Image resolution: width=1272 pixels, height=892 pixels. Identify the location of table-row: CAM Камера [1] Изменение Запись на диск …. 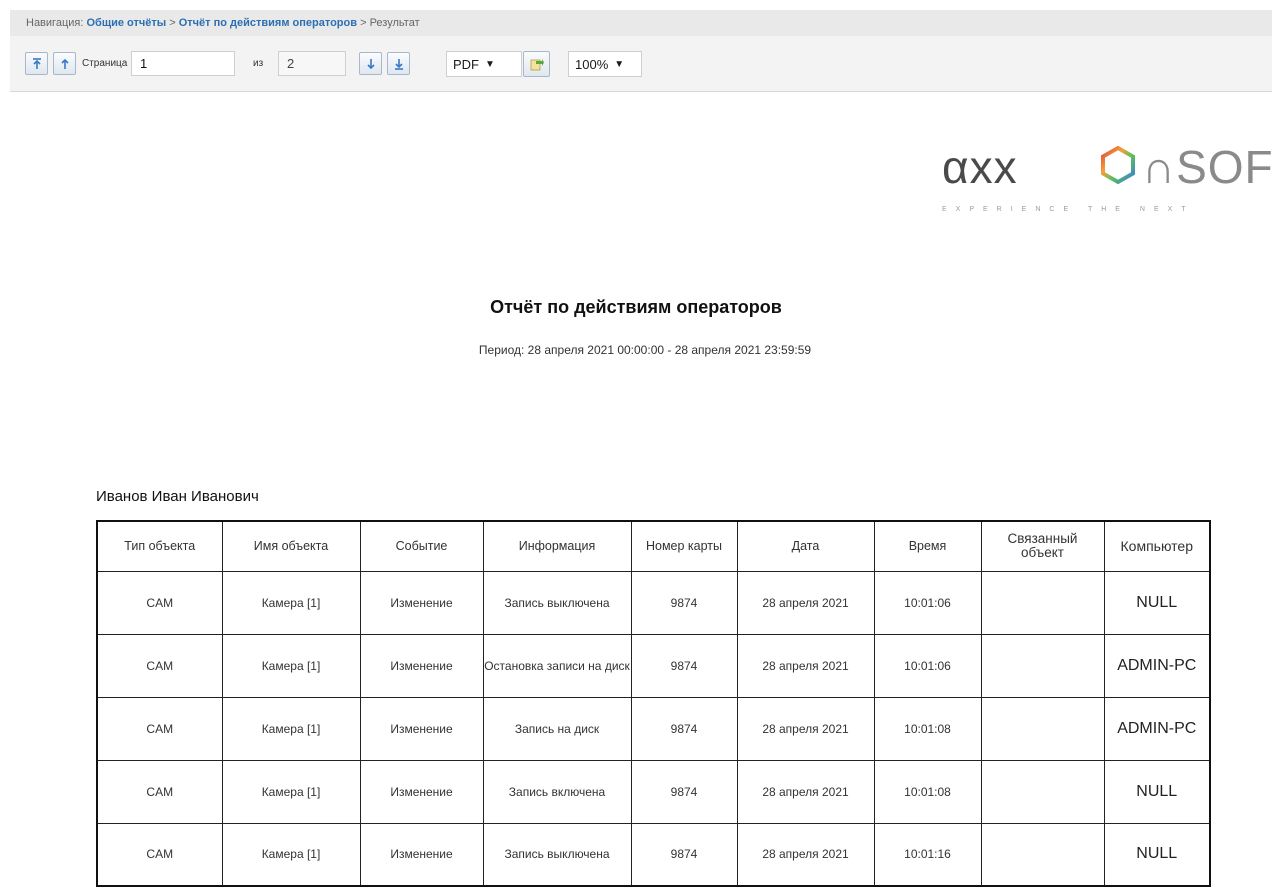
(653, 728).